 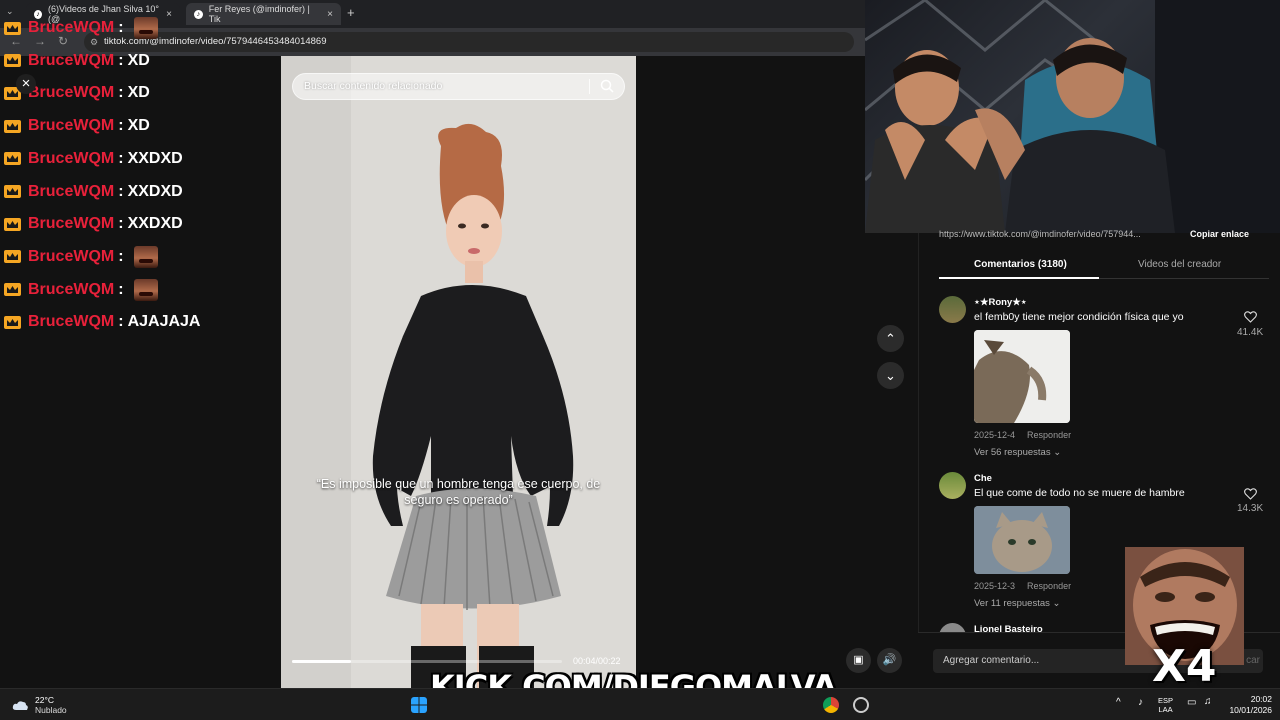 I want to click on clock-time: 20:02, so click(x=1261, y=699).